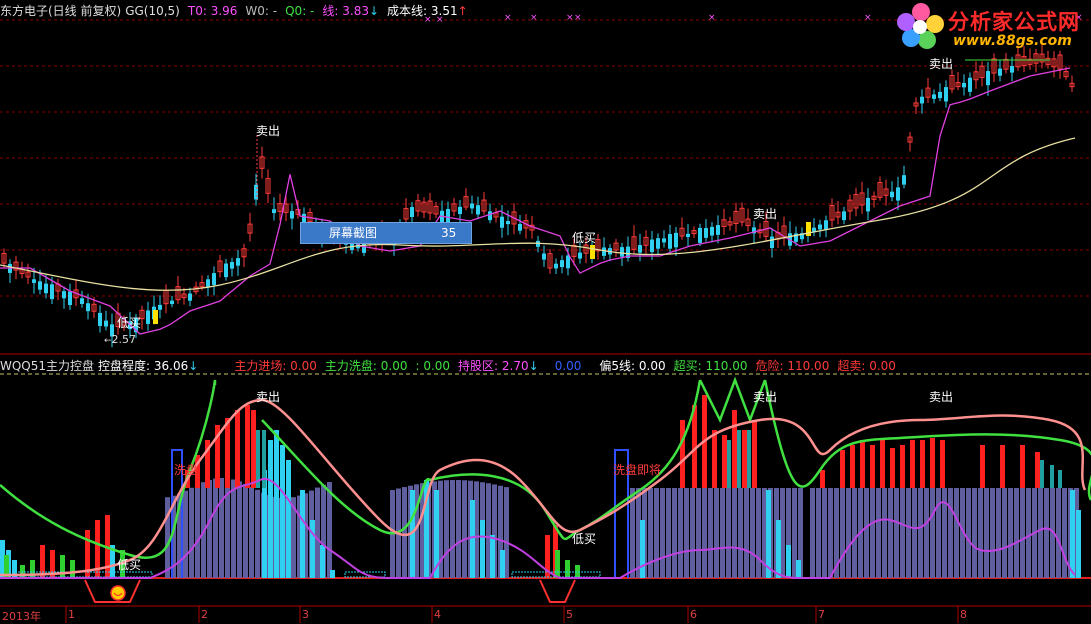 The image size is (1091, 624). What do you see at coordinates (557, 591) in the screenshot?
I see `low-buy-marker` at bounding box center [557, 591].